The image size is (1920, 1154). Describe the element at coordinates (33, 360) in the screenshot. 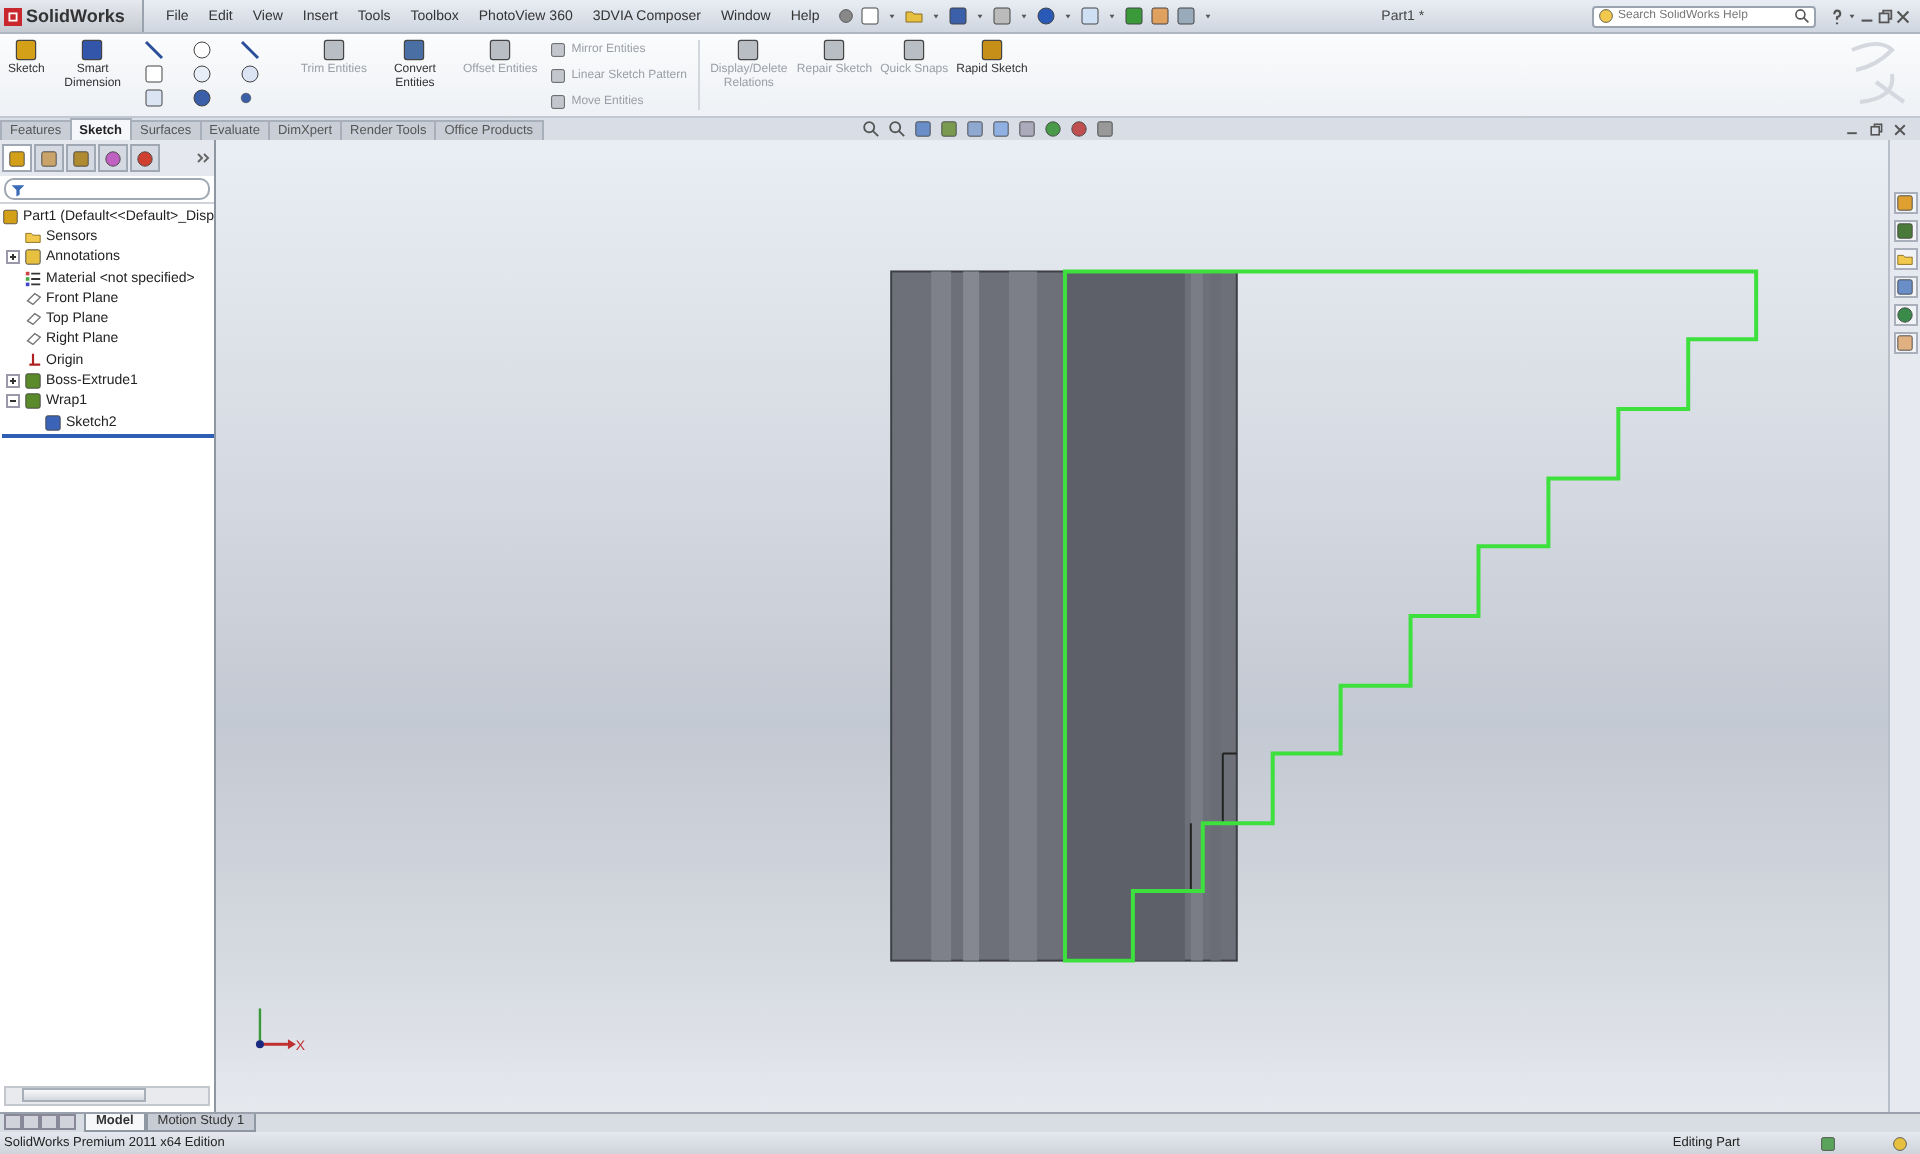

I see `origin-icon` at that location.